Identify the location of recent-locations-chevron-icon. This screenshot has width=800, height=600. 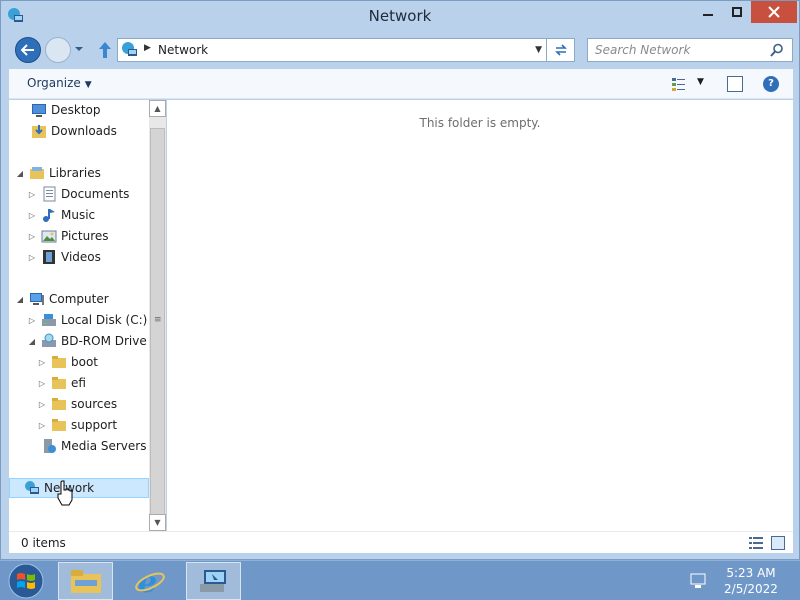
(79, 49).